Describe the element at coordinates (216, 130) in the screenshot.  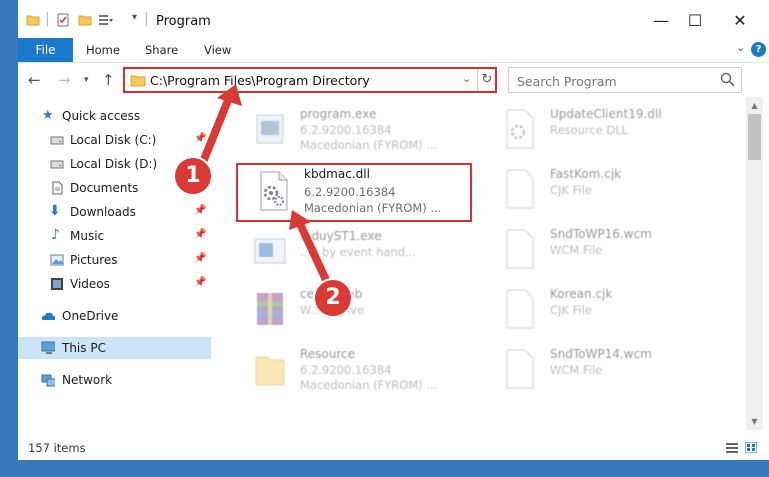
I see `arrow-to-address-bar` at that location.